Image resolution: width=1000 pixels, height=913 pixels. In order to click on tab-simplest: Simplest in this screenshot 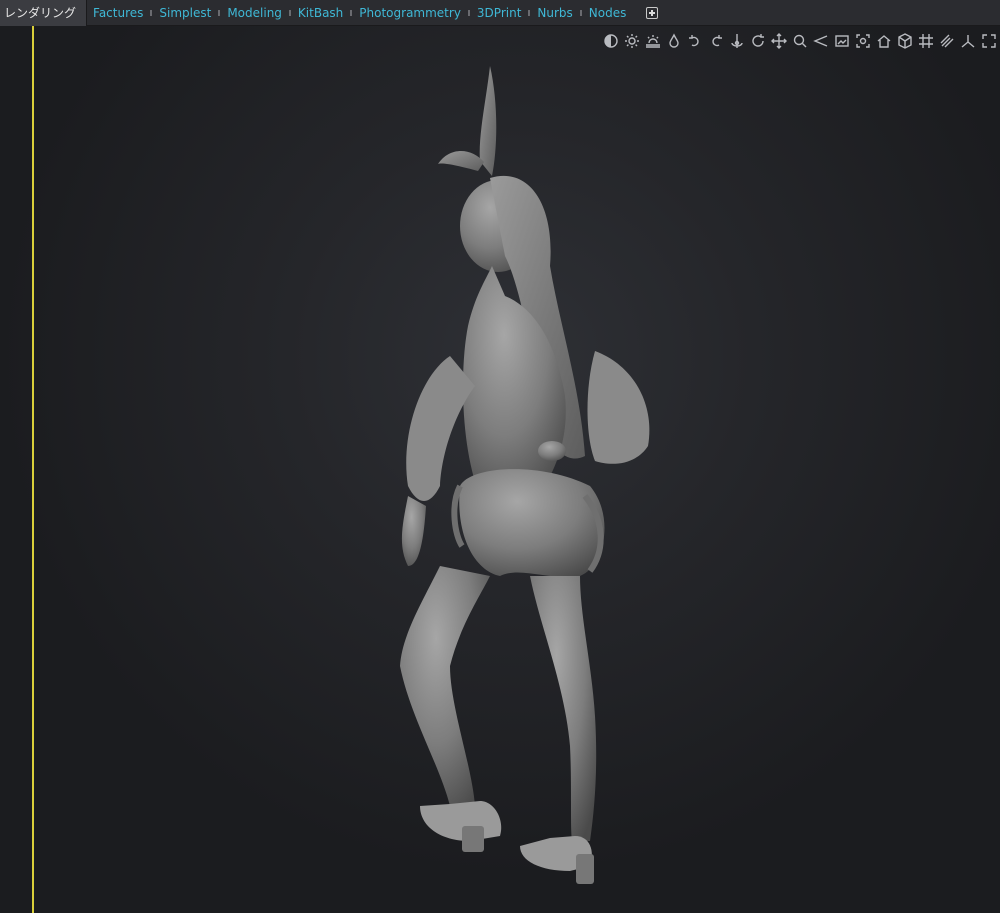, I will do `click(185, 13)`.